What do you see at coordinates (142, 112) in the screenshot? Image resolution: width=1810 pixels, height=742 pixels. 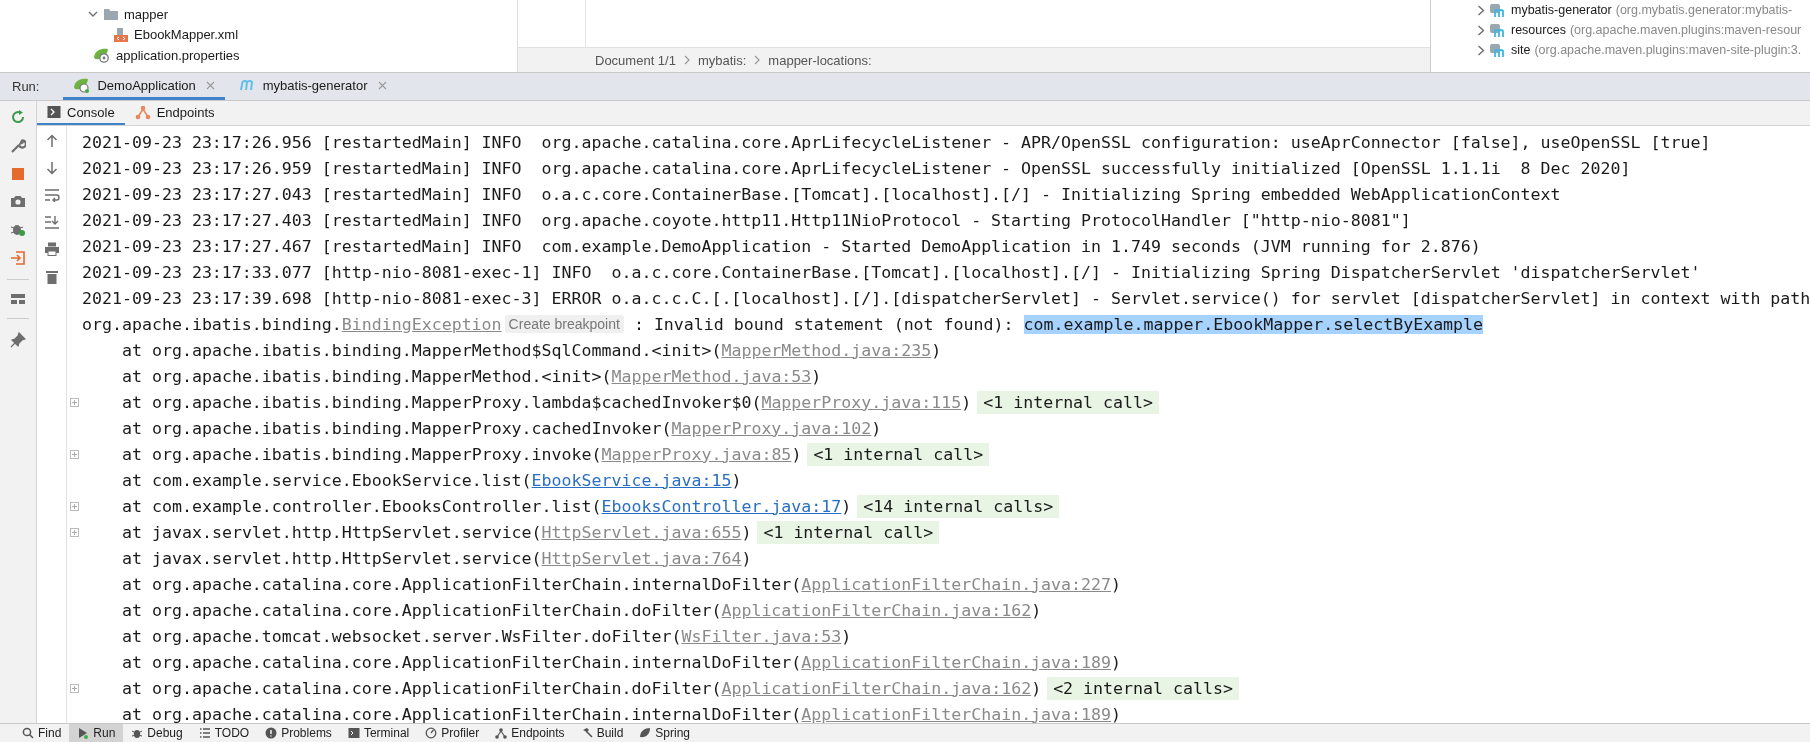 I see `endpoints-icon` at bounding box center [142, 112].